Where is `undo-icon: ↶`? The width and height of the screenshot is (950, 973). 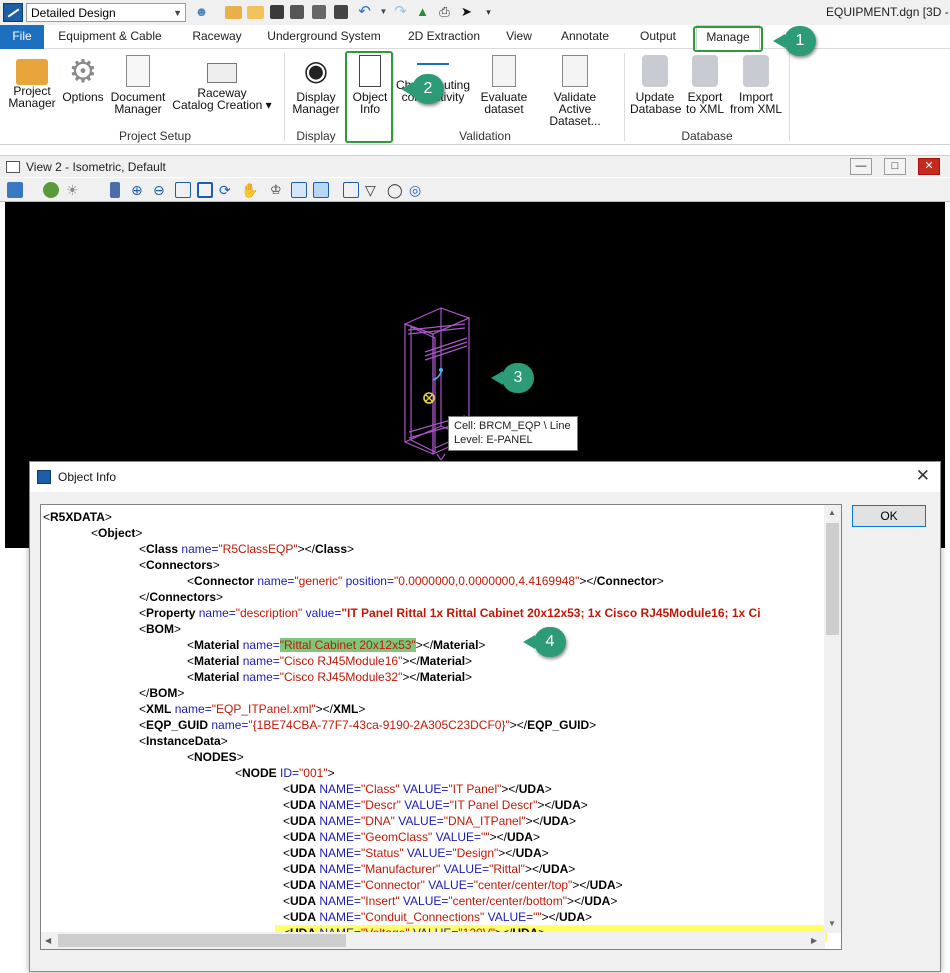 undo-icon: ↶ is located at coordinates (364, 12).